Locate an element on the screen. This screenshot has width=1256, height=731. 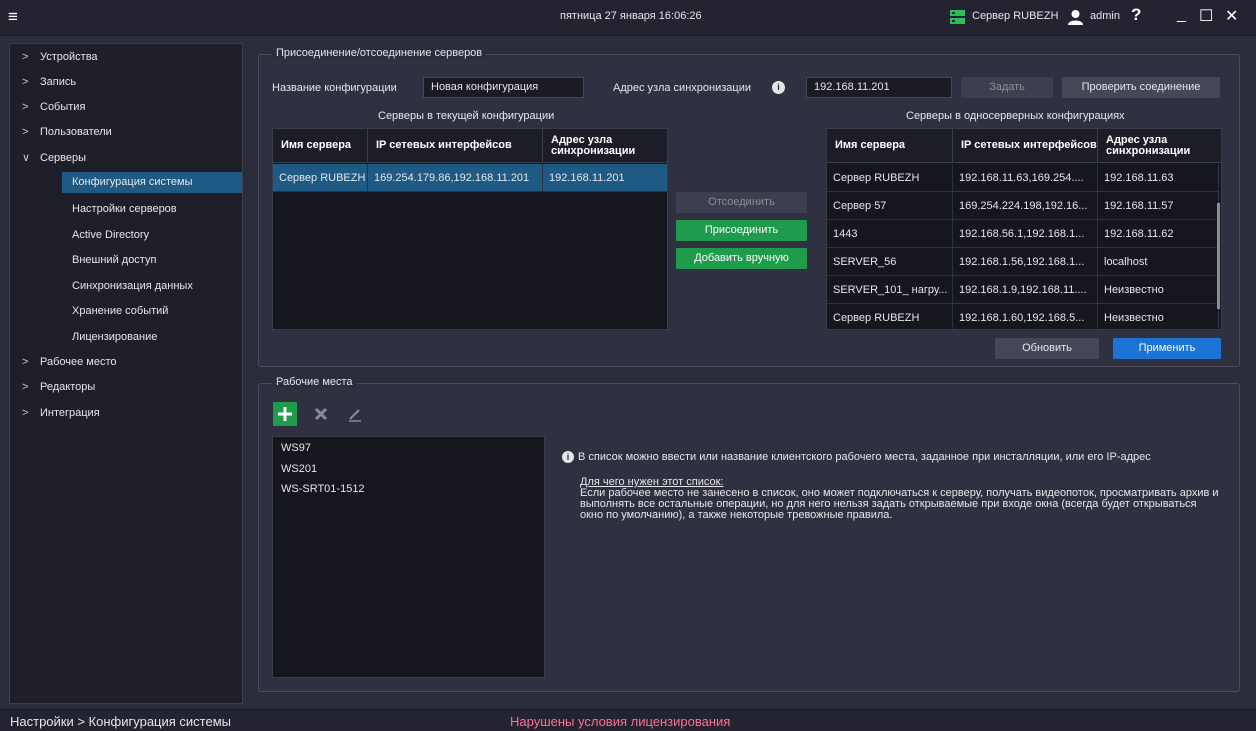
sidebar-item-events: > События is located at coordinates (126, 107).